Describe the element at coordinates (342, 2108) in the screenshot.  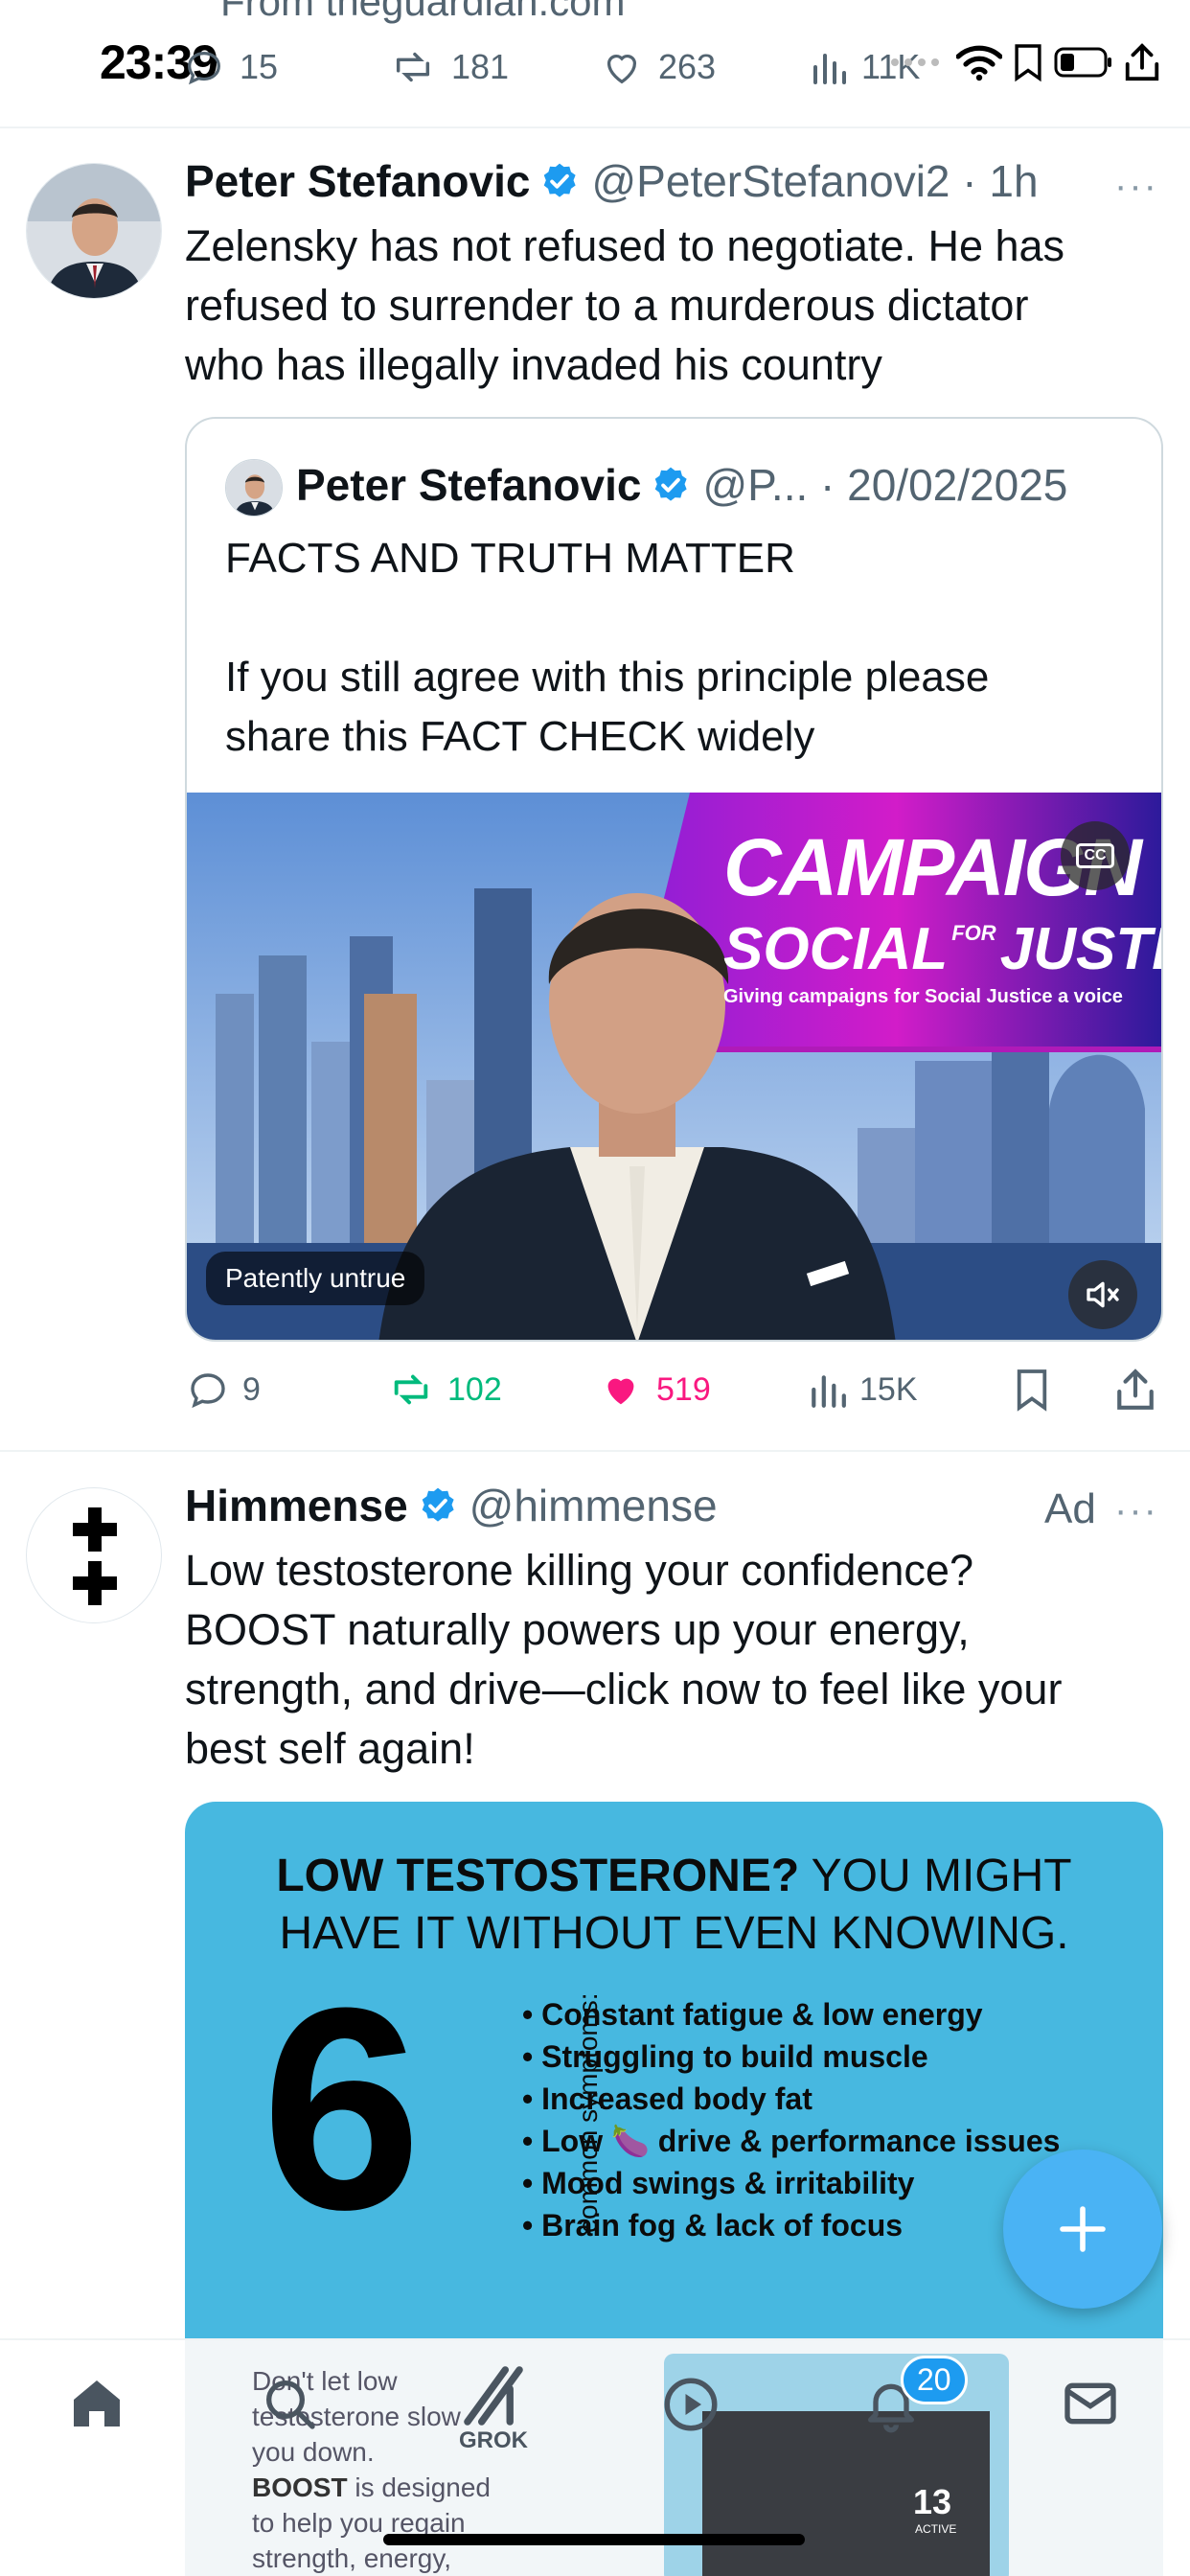
I see `ad-big-number: 6` at that location.